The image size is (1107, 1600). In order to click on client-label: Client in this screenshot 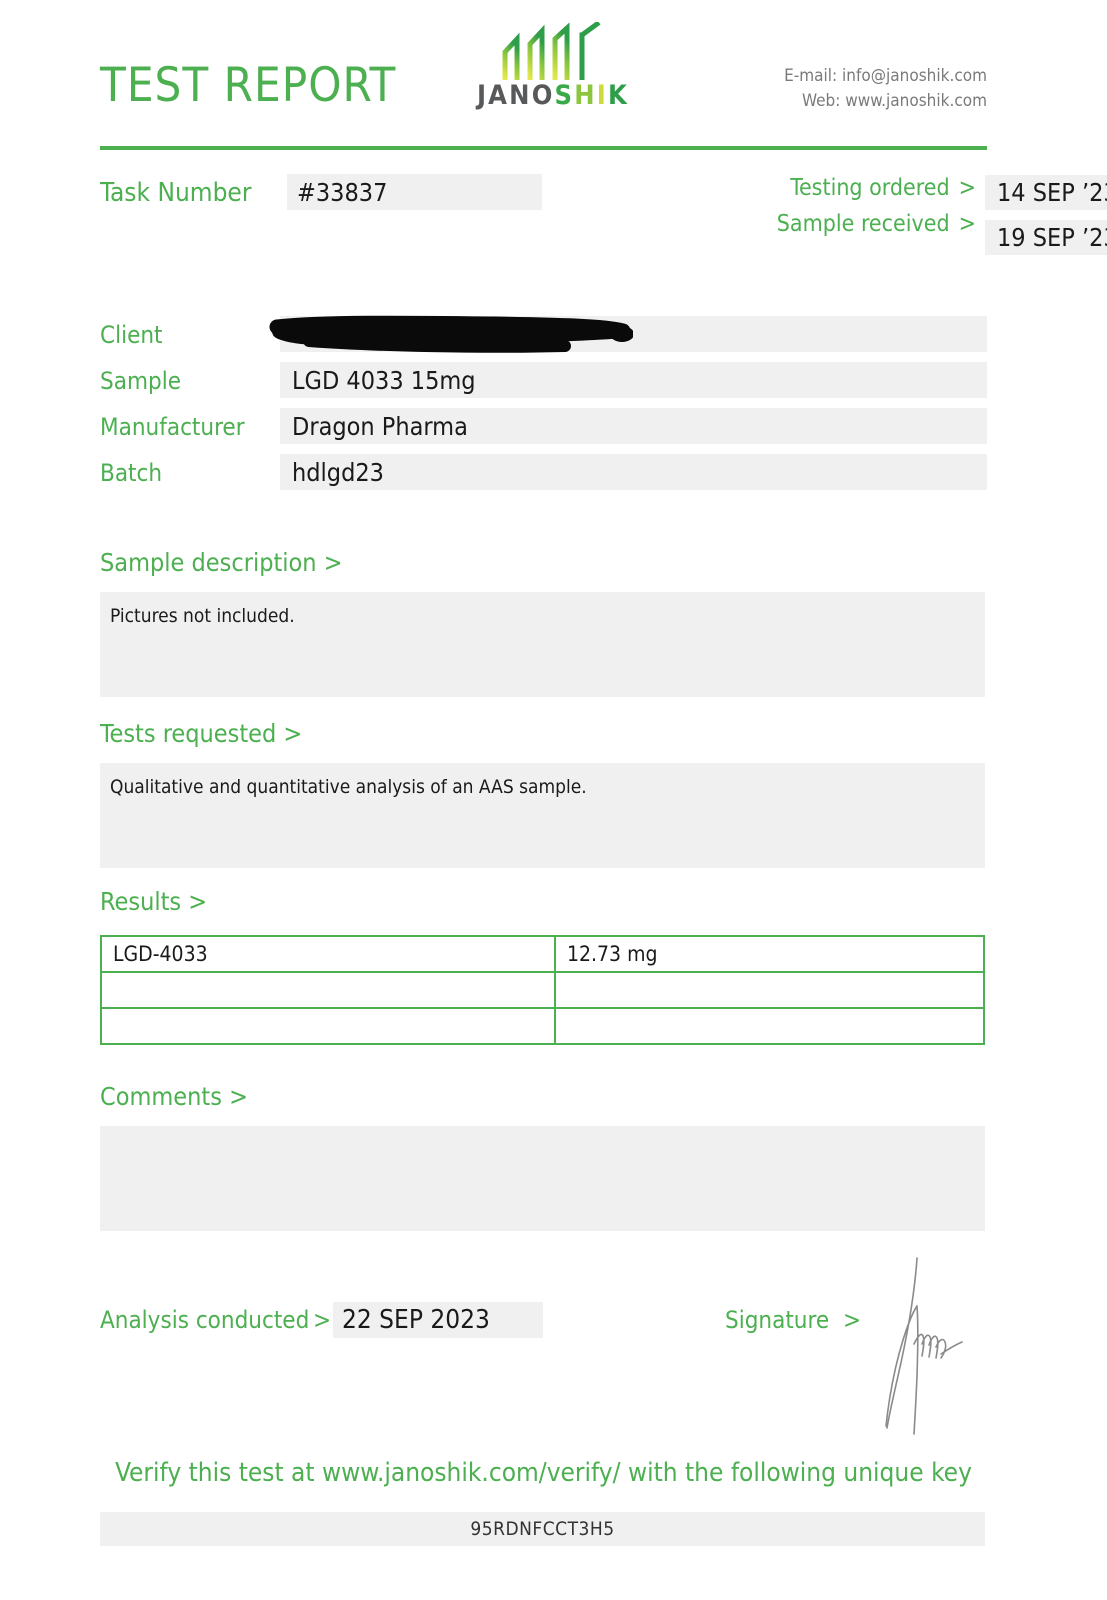, I will do `click(131, 335)`.